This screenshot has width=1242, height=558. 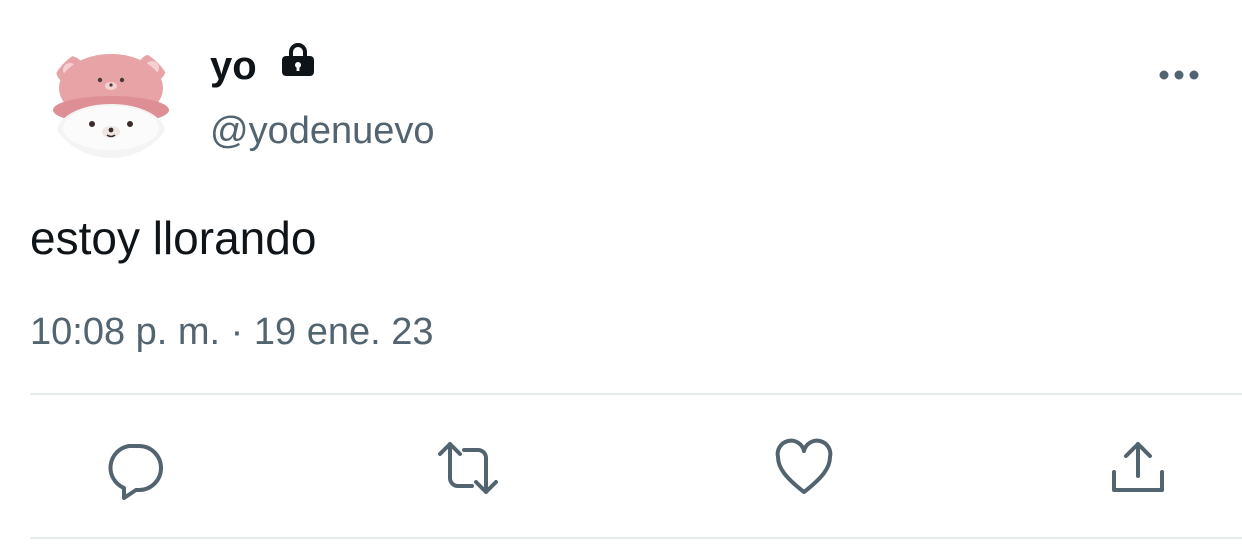 I want to click on reply-bubble-icon, so click(x=135, y=472).